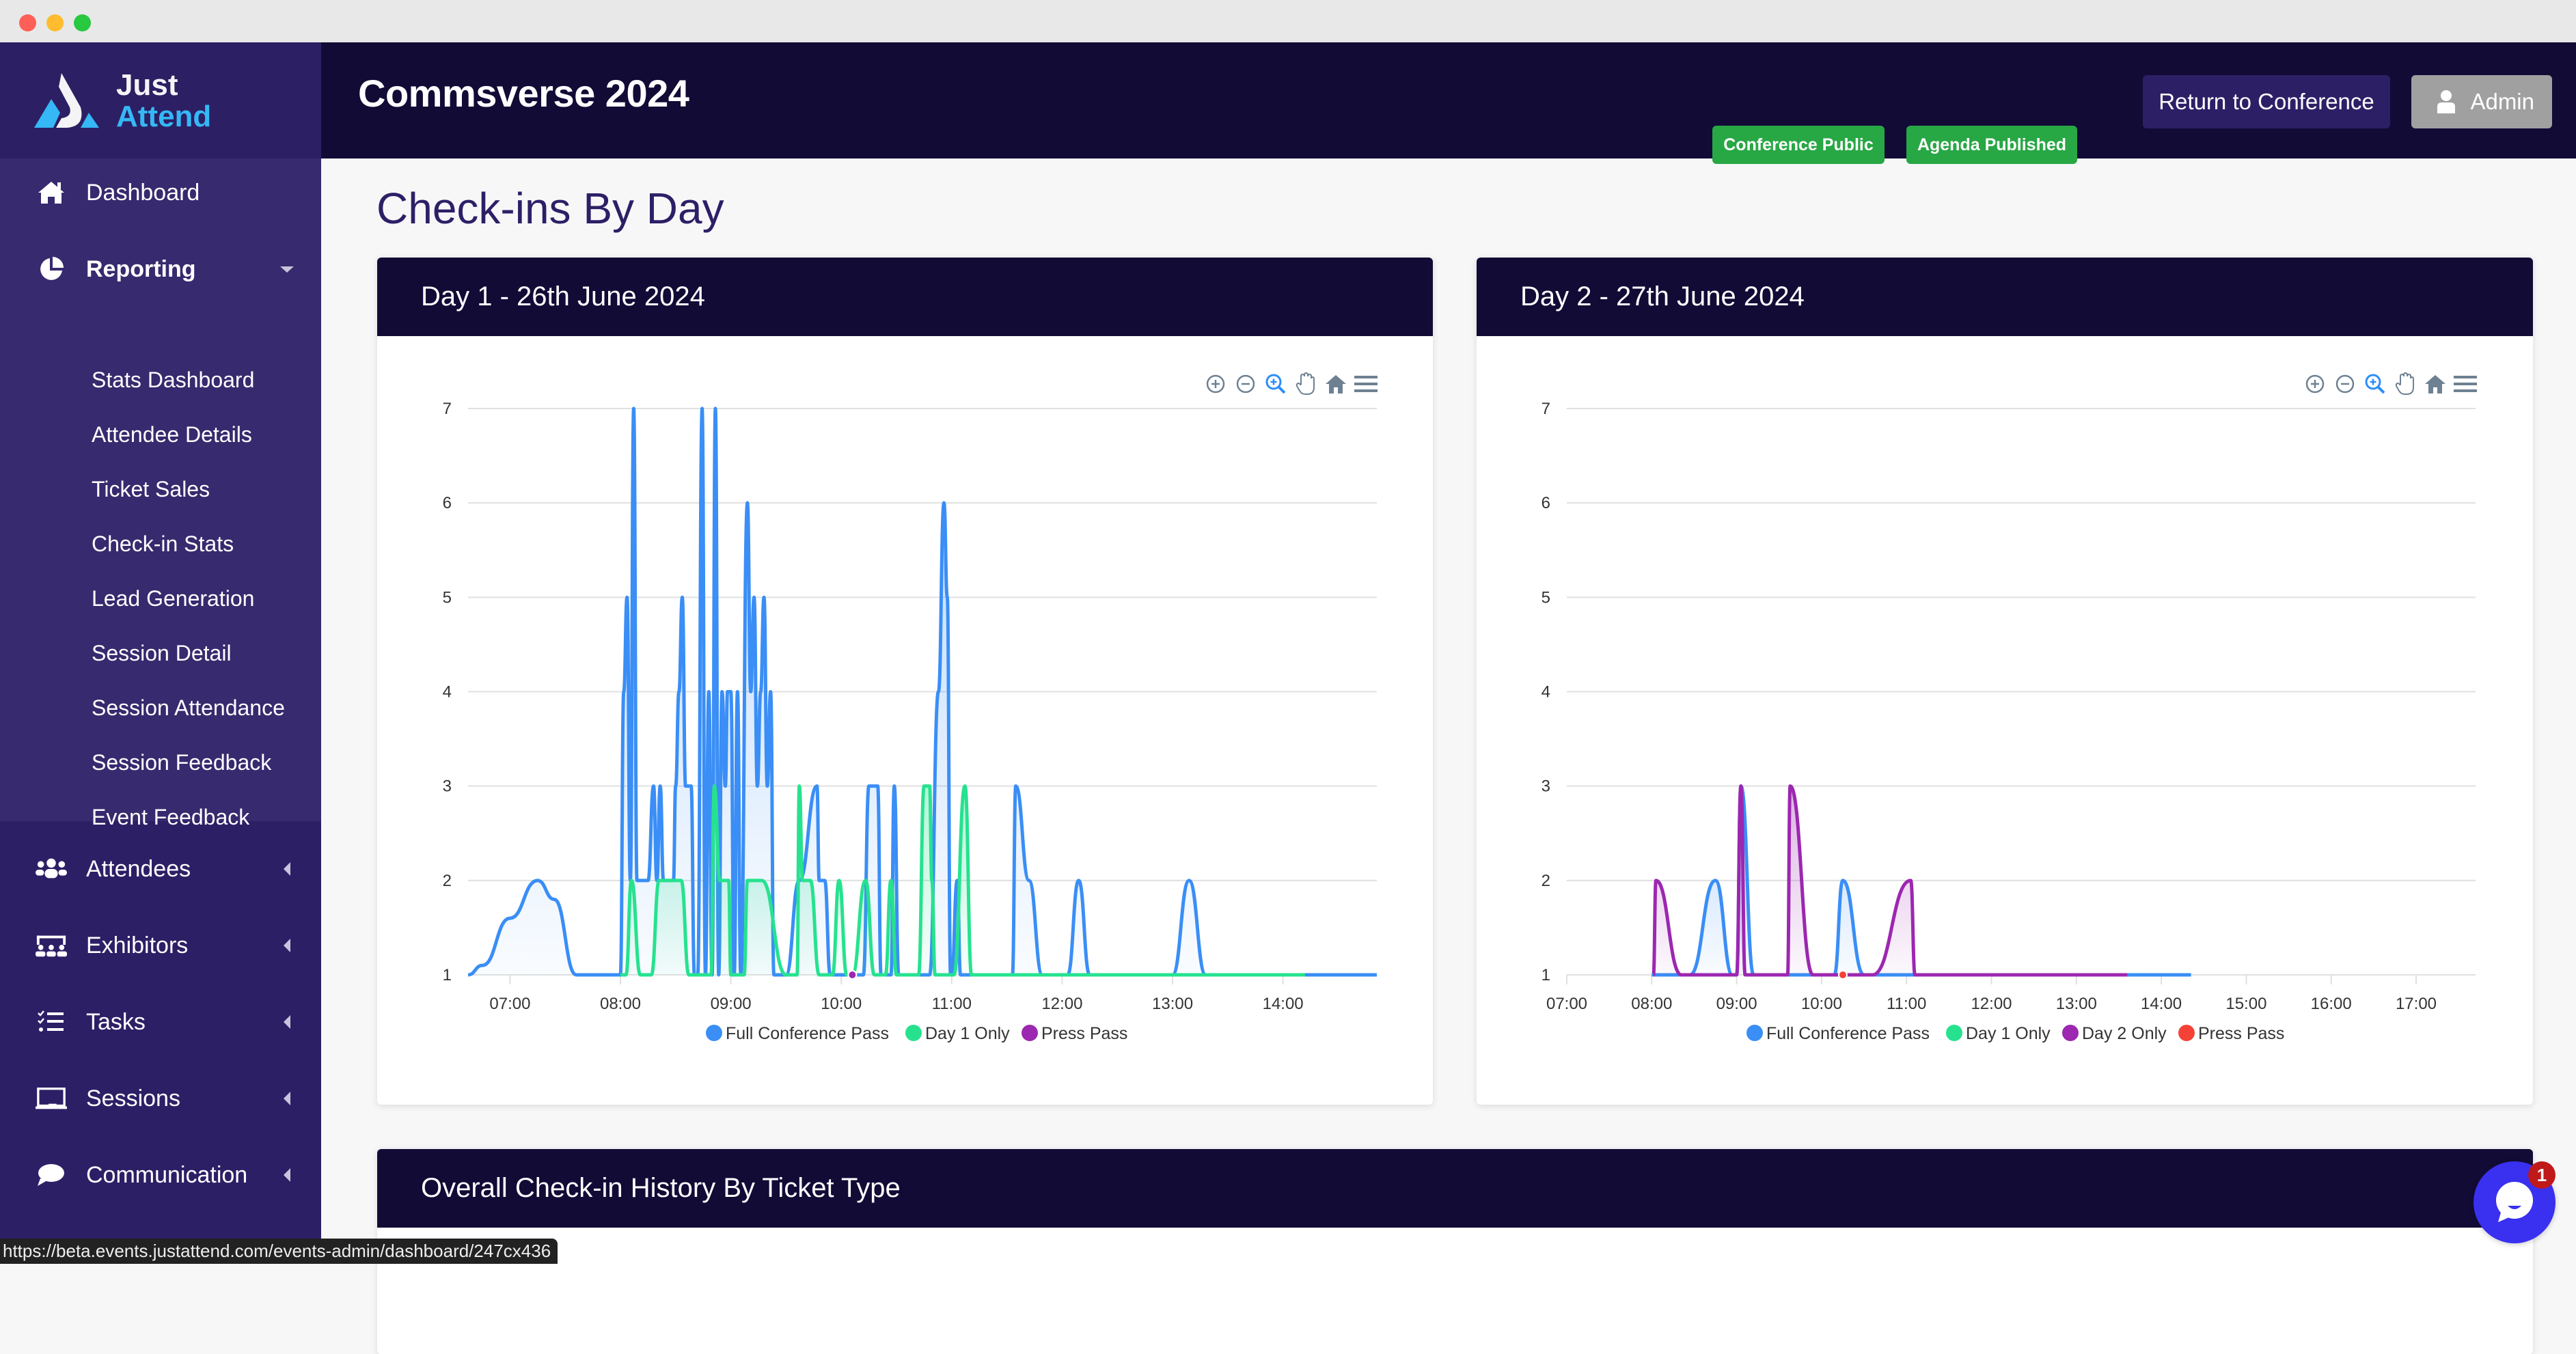 Image resolution: width=2576 pixels, height=1354 pixels. I want to click on admin-user-button: Admin, so click(2481, 101).